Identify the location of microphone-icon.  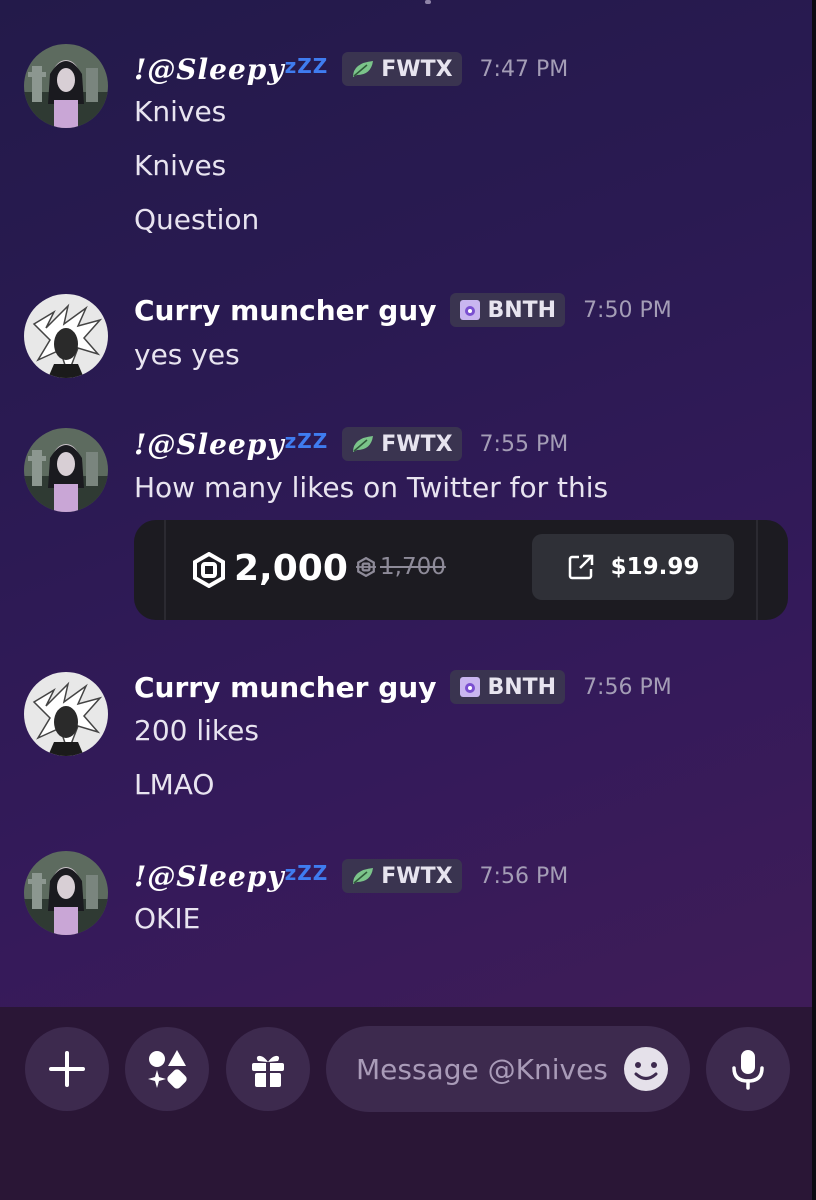
(748, 1070).